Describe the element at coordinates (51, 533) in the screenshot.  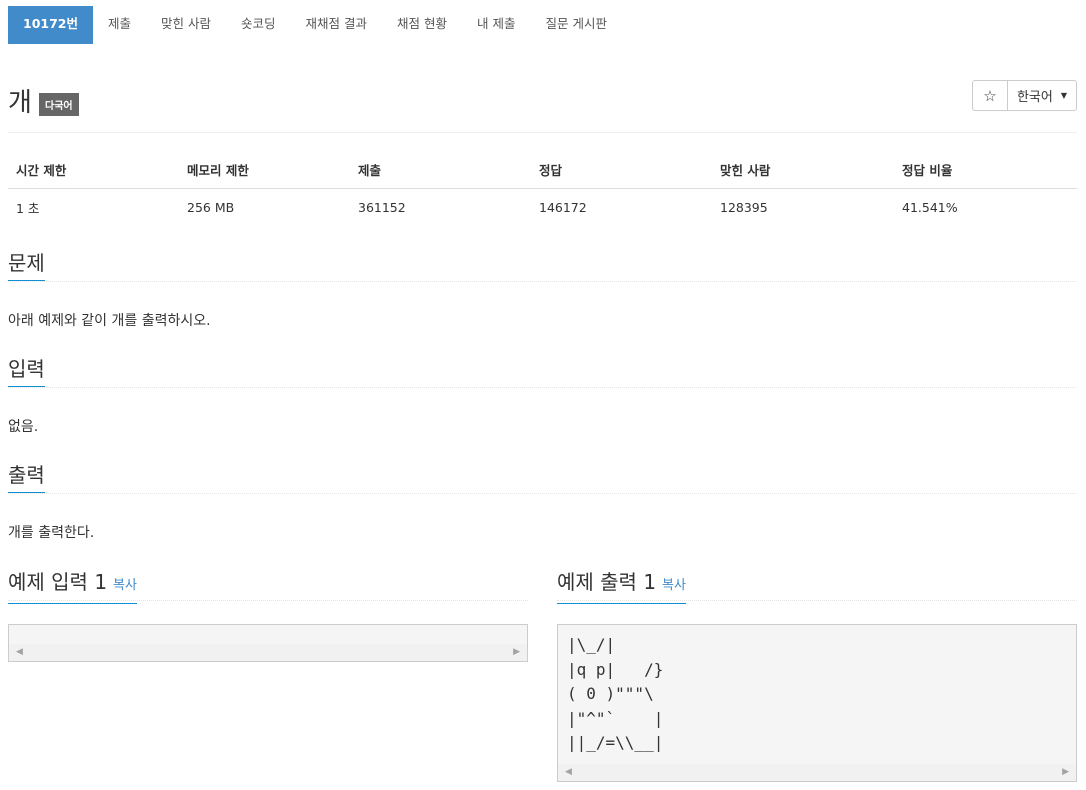
I see `output-description: 개를 출력한다.` at that location.